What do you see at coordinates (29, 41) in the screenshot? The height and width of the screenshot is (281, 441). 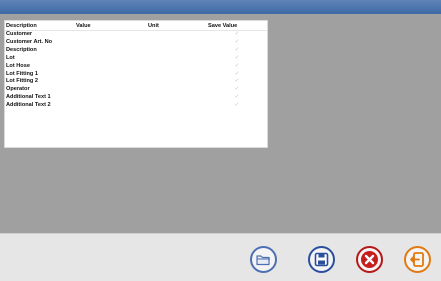 I see `cell-description: Customer Art. No` at bounding box center [29, 41].